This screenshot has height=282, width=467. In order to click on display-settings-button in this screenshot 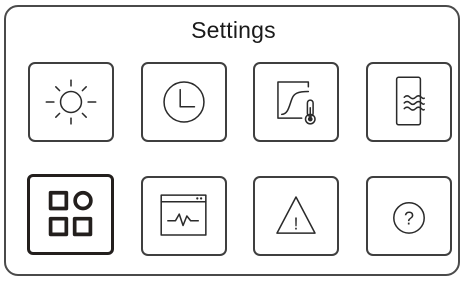, I will do `click(71, 102)`.